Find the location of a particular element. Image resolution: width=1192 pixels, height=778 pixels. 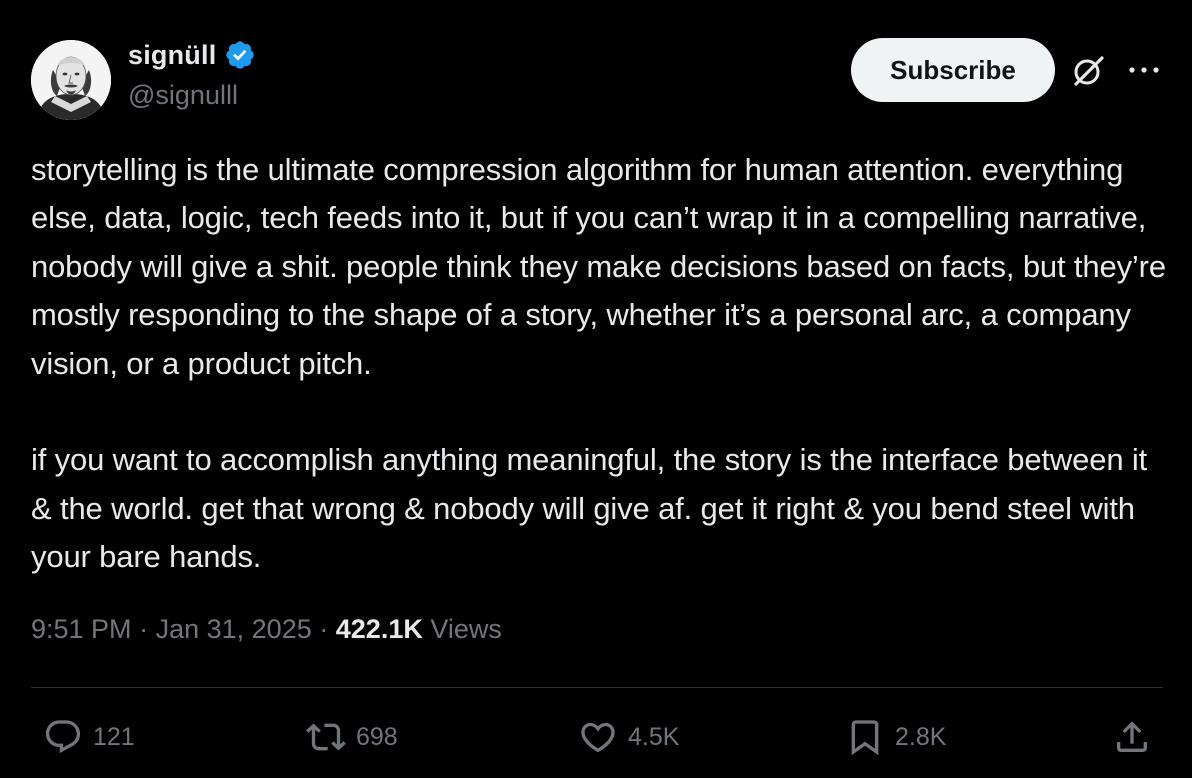

like-count: 4.5K is located at coordinates (654, 736).